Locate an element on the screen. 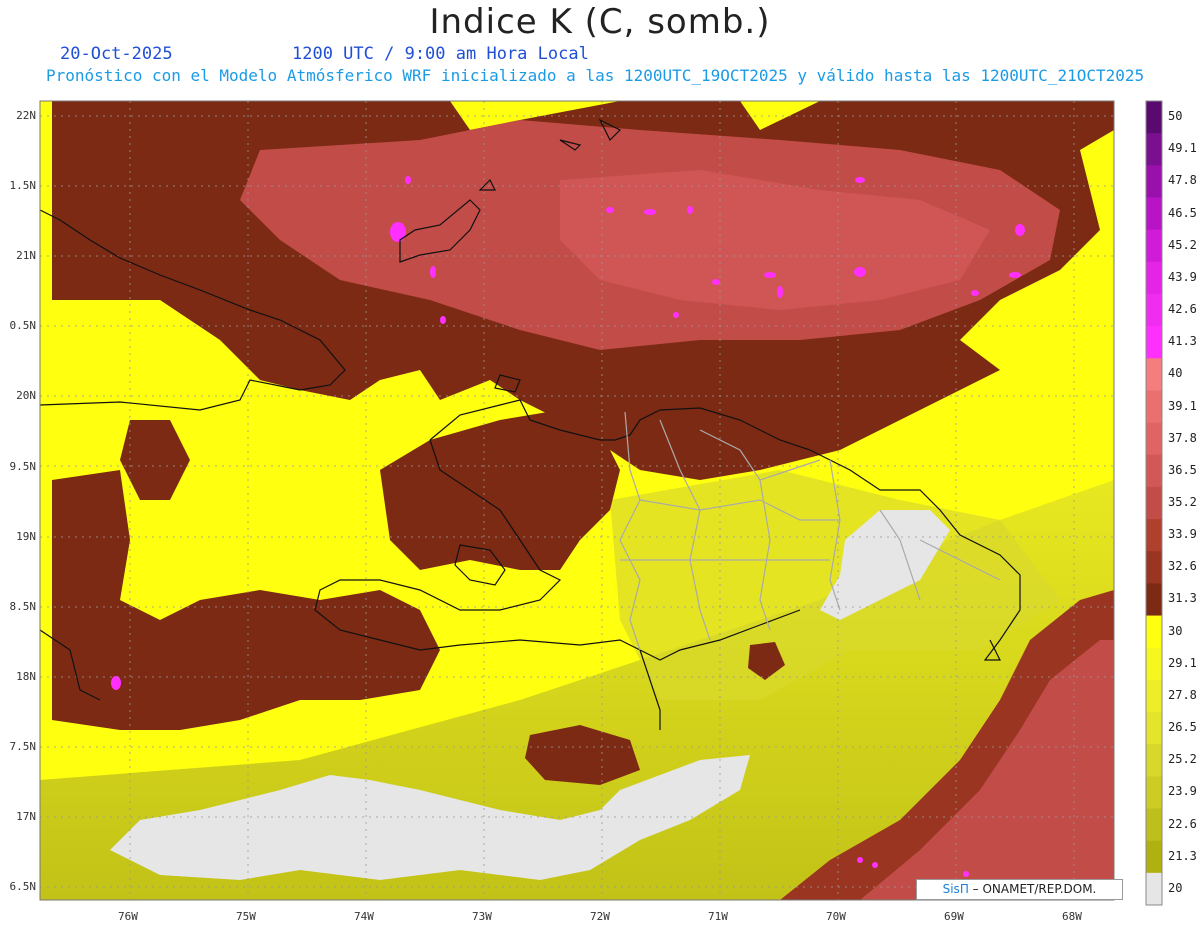 The height and width of the screenshot is (927, 1200). lon-label: 70W is located at coordinates (836, 916).